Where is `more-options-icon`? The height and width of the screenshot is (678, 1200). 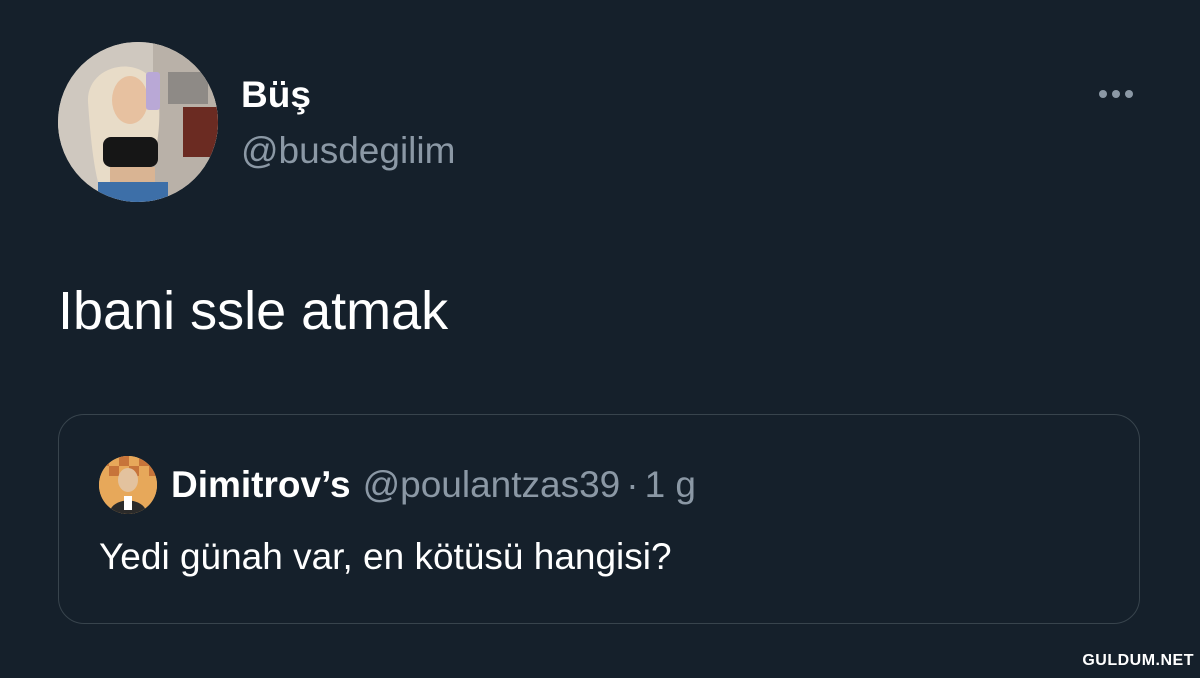 more-options-icon is located at coordinates (1116, 94).